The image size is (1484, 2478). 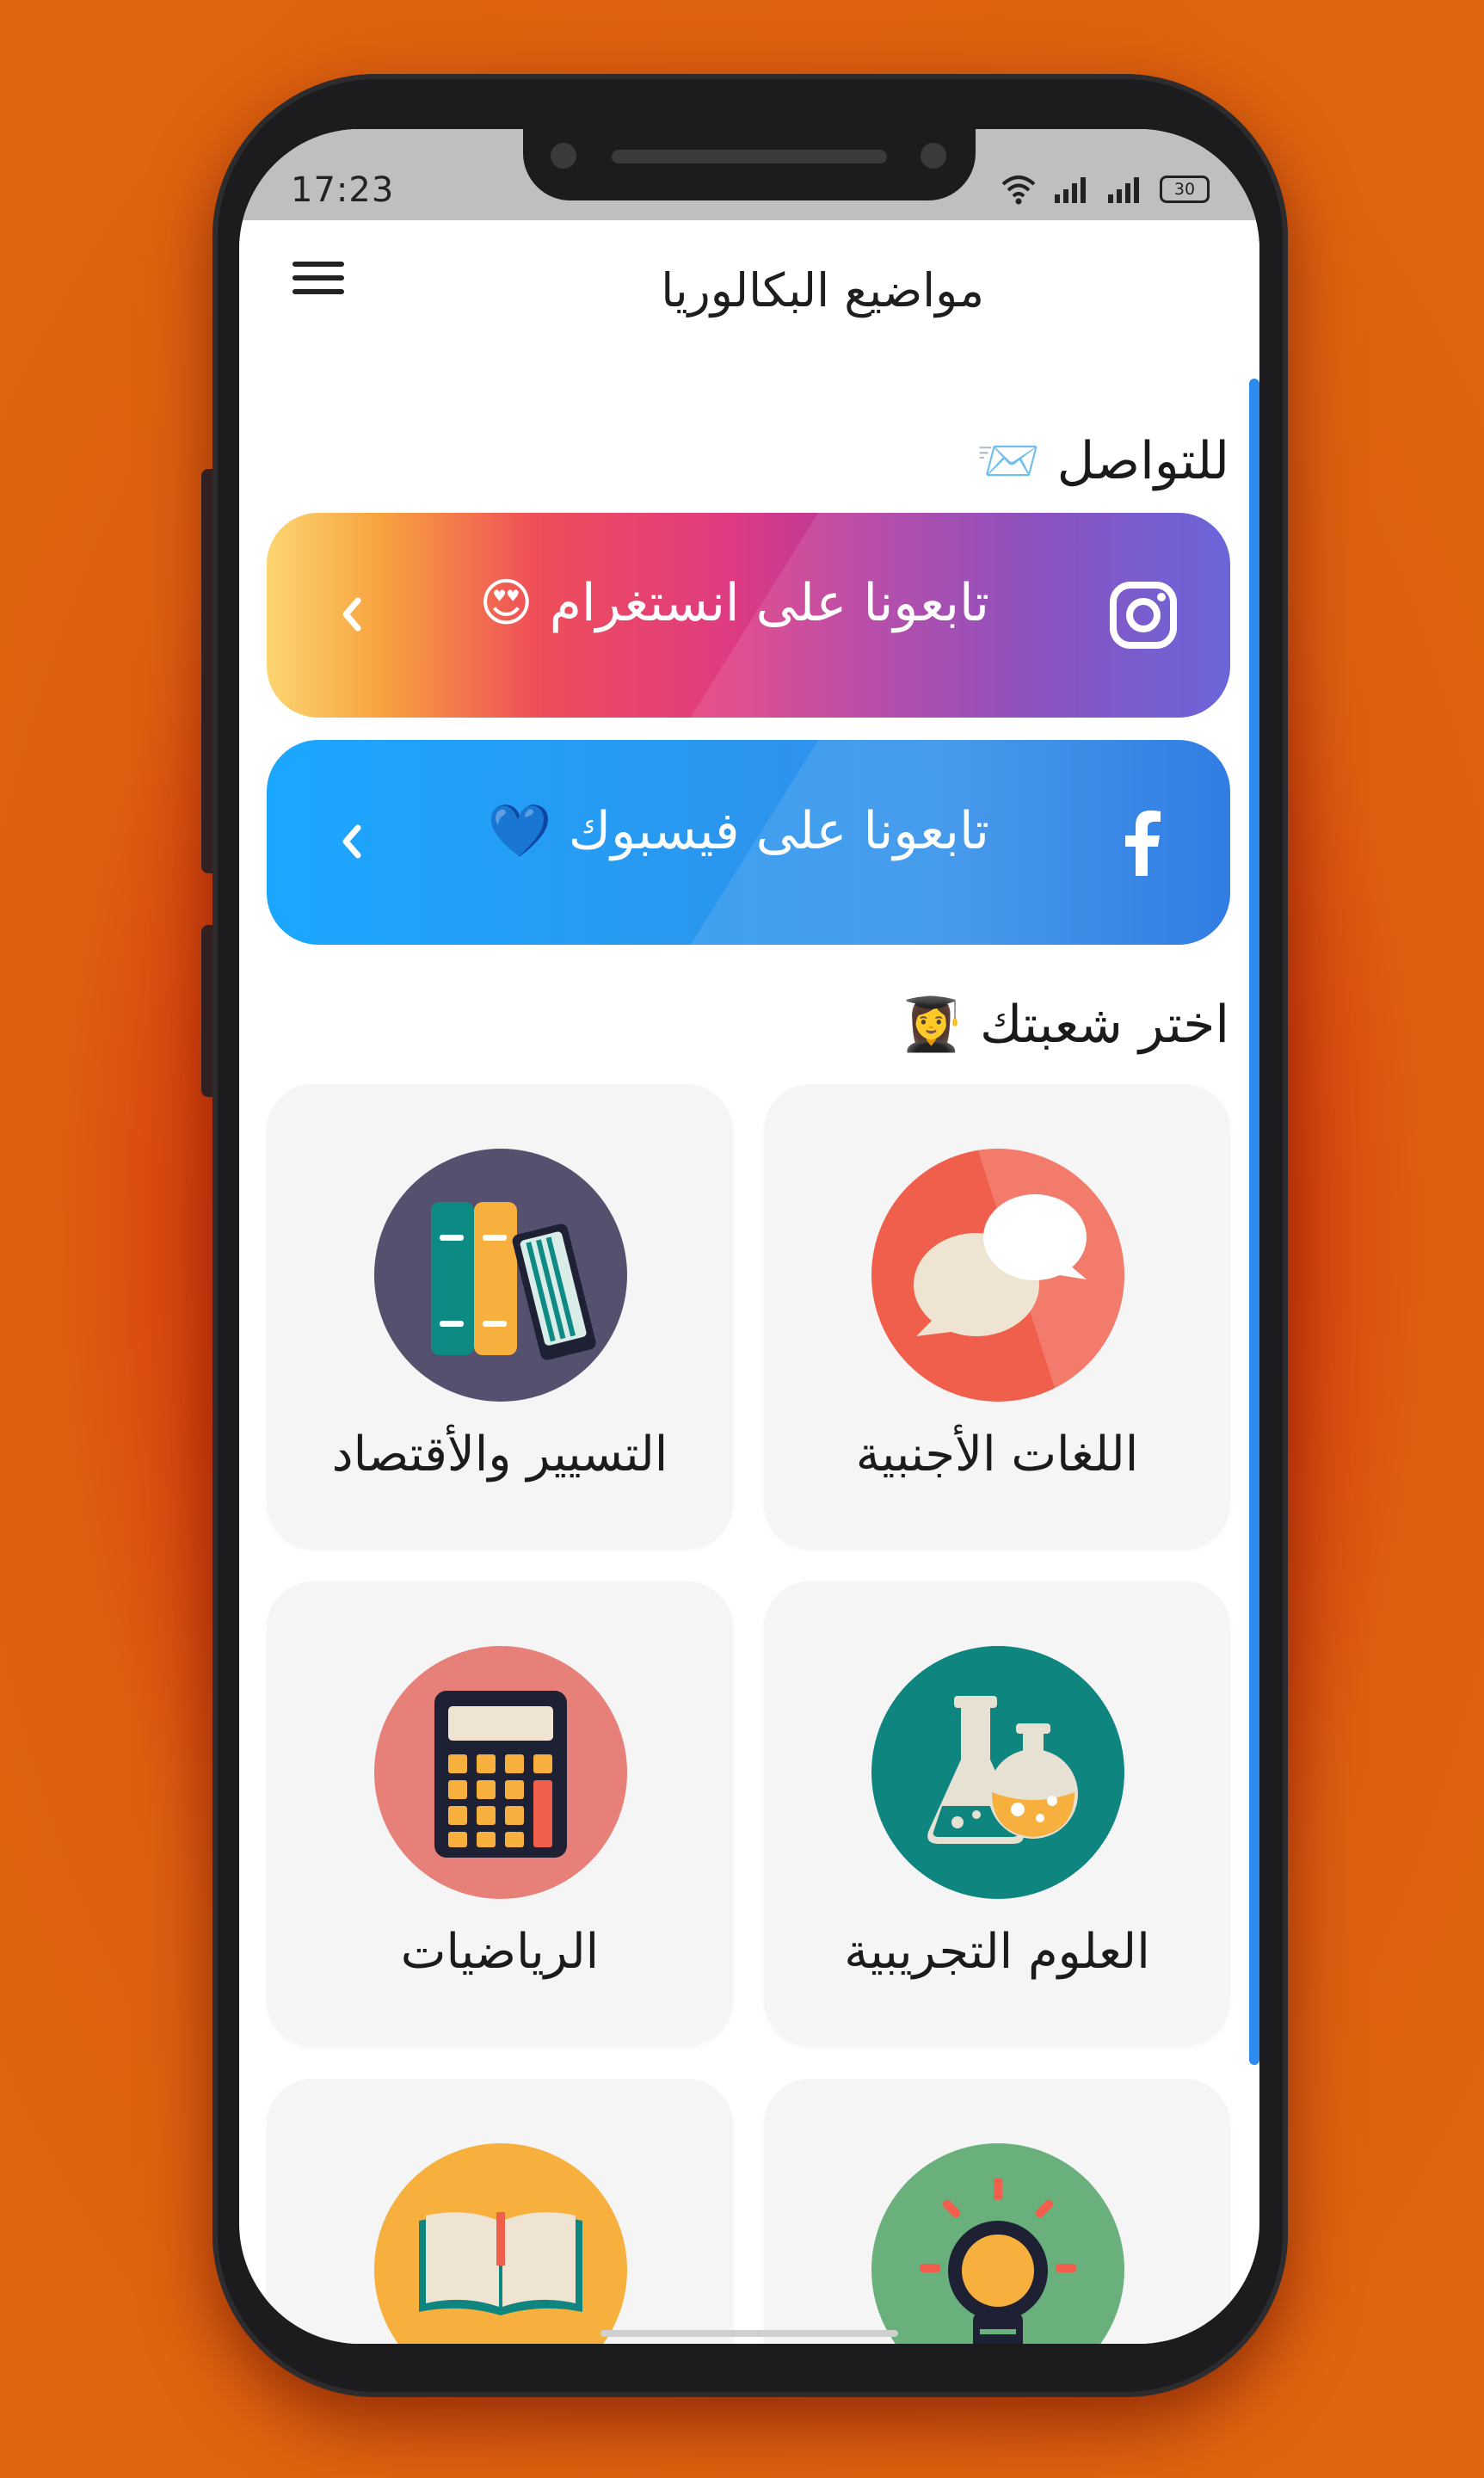 What do you see at coordinates (500, 1275) in the screenshot?
I see `books-icon` at bounding box center [500, 1275].